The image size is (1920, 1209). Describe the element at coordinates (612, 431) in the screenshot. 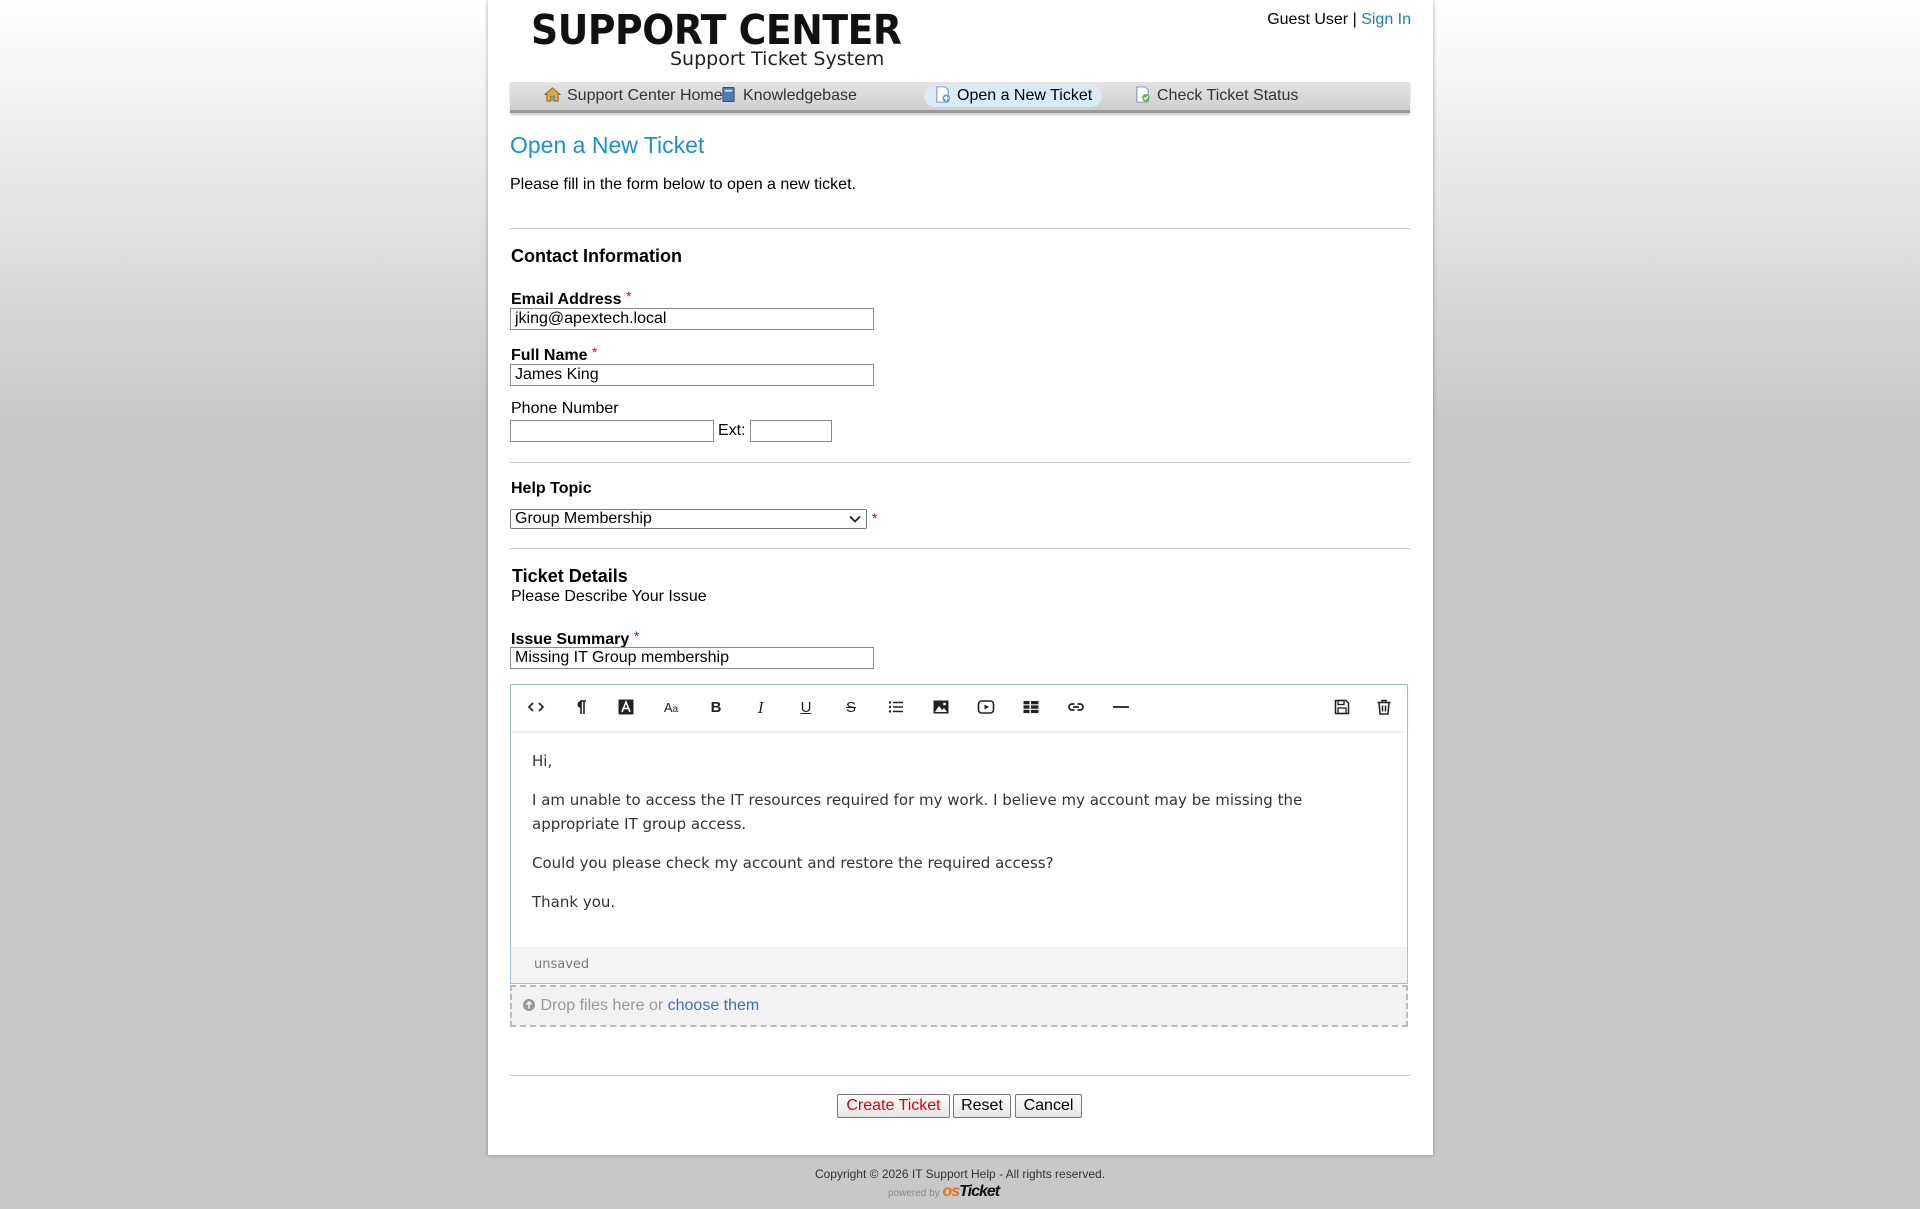

I see `phone-field` at that location.